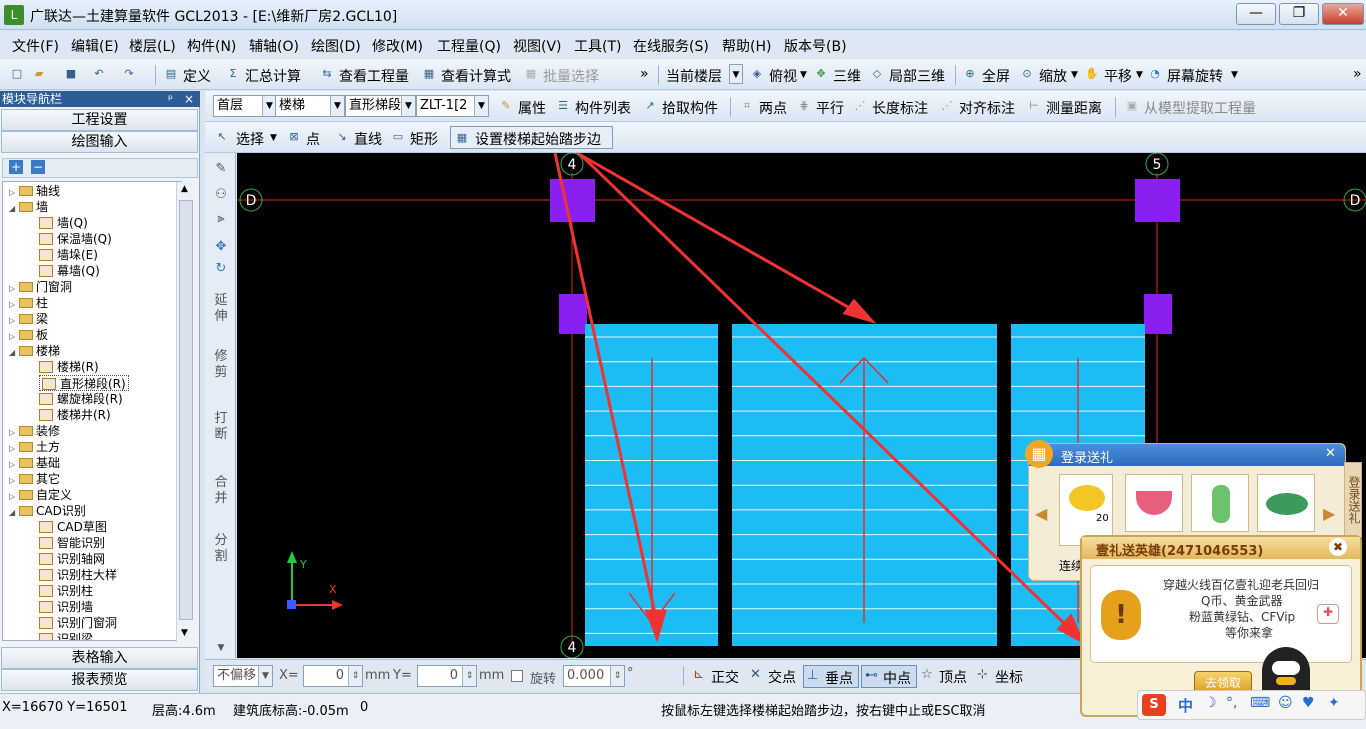 This screenshot has width=1366, height=729. What do you see at coordinates (1041, 513) in the screenshot?
I see `gift-prev-icon: ◀` at bounding box center [1041, 513].